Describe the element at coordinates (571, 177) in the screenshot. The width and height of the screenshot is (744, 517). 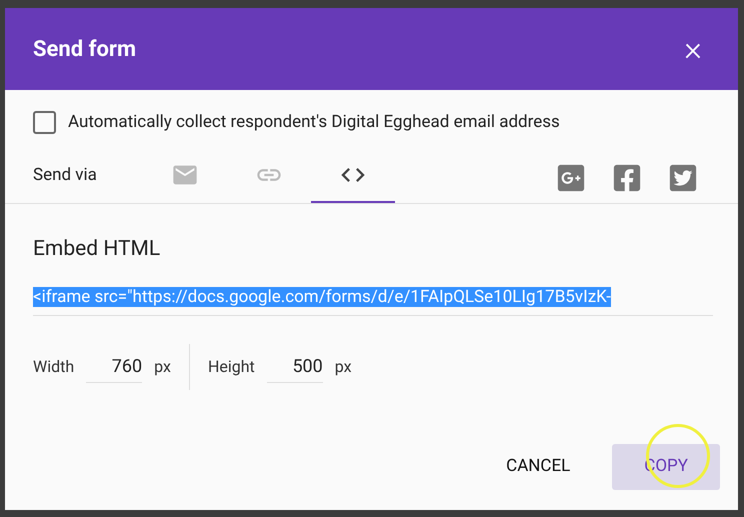
I see `google-plus-button` at that location.